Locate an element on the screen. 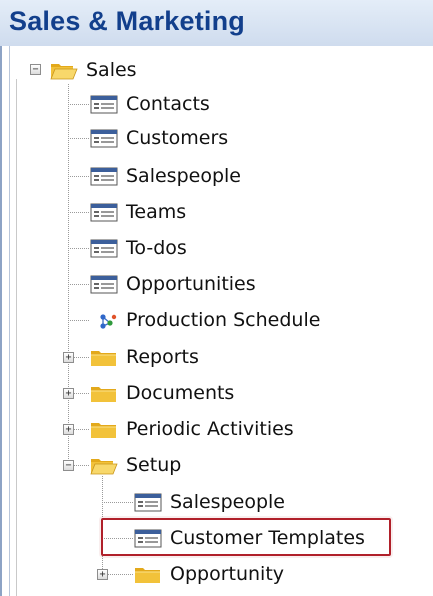 The image size is (433, 596). expand-toggle-reports: + is located at coordinates (68, 357).